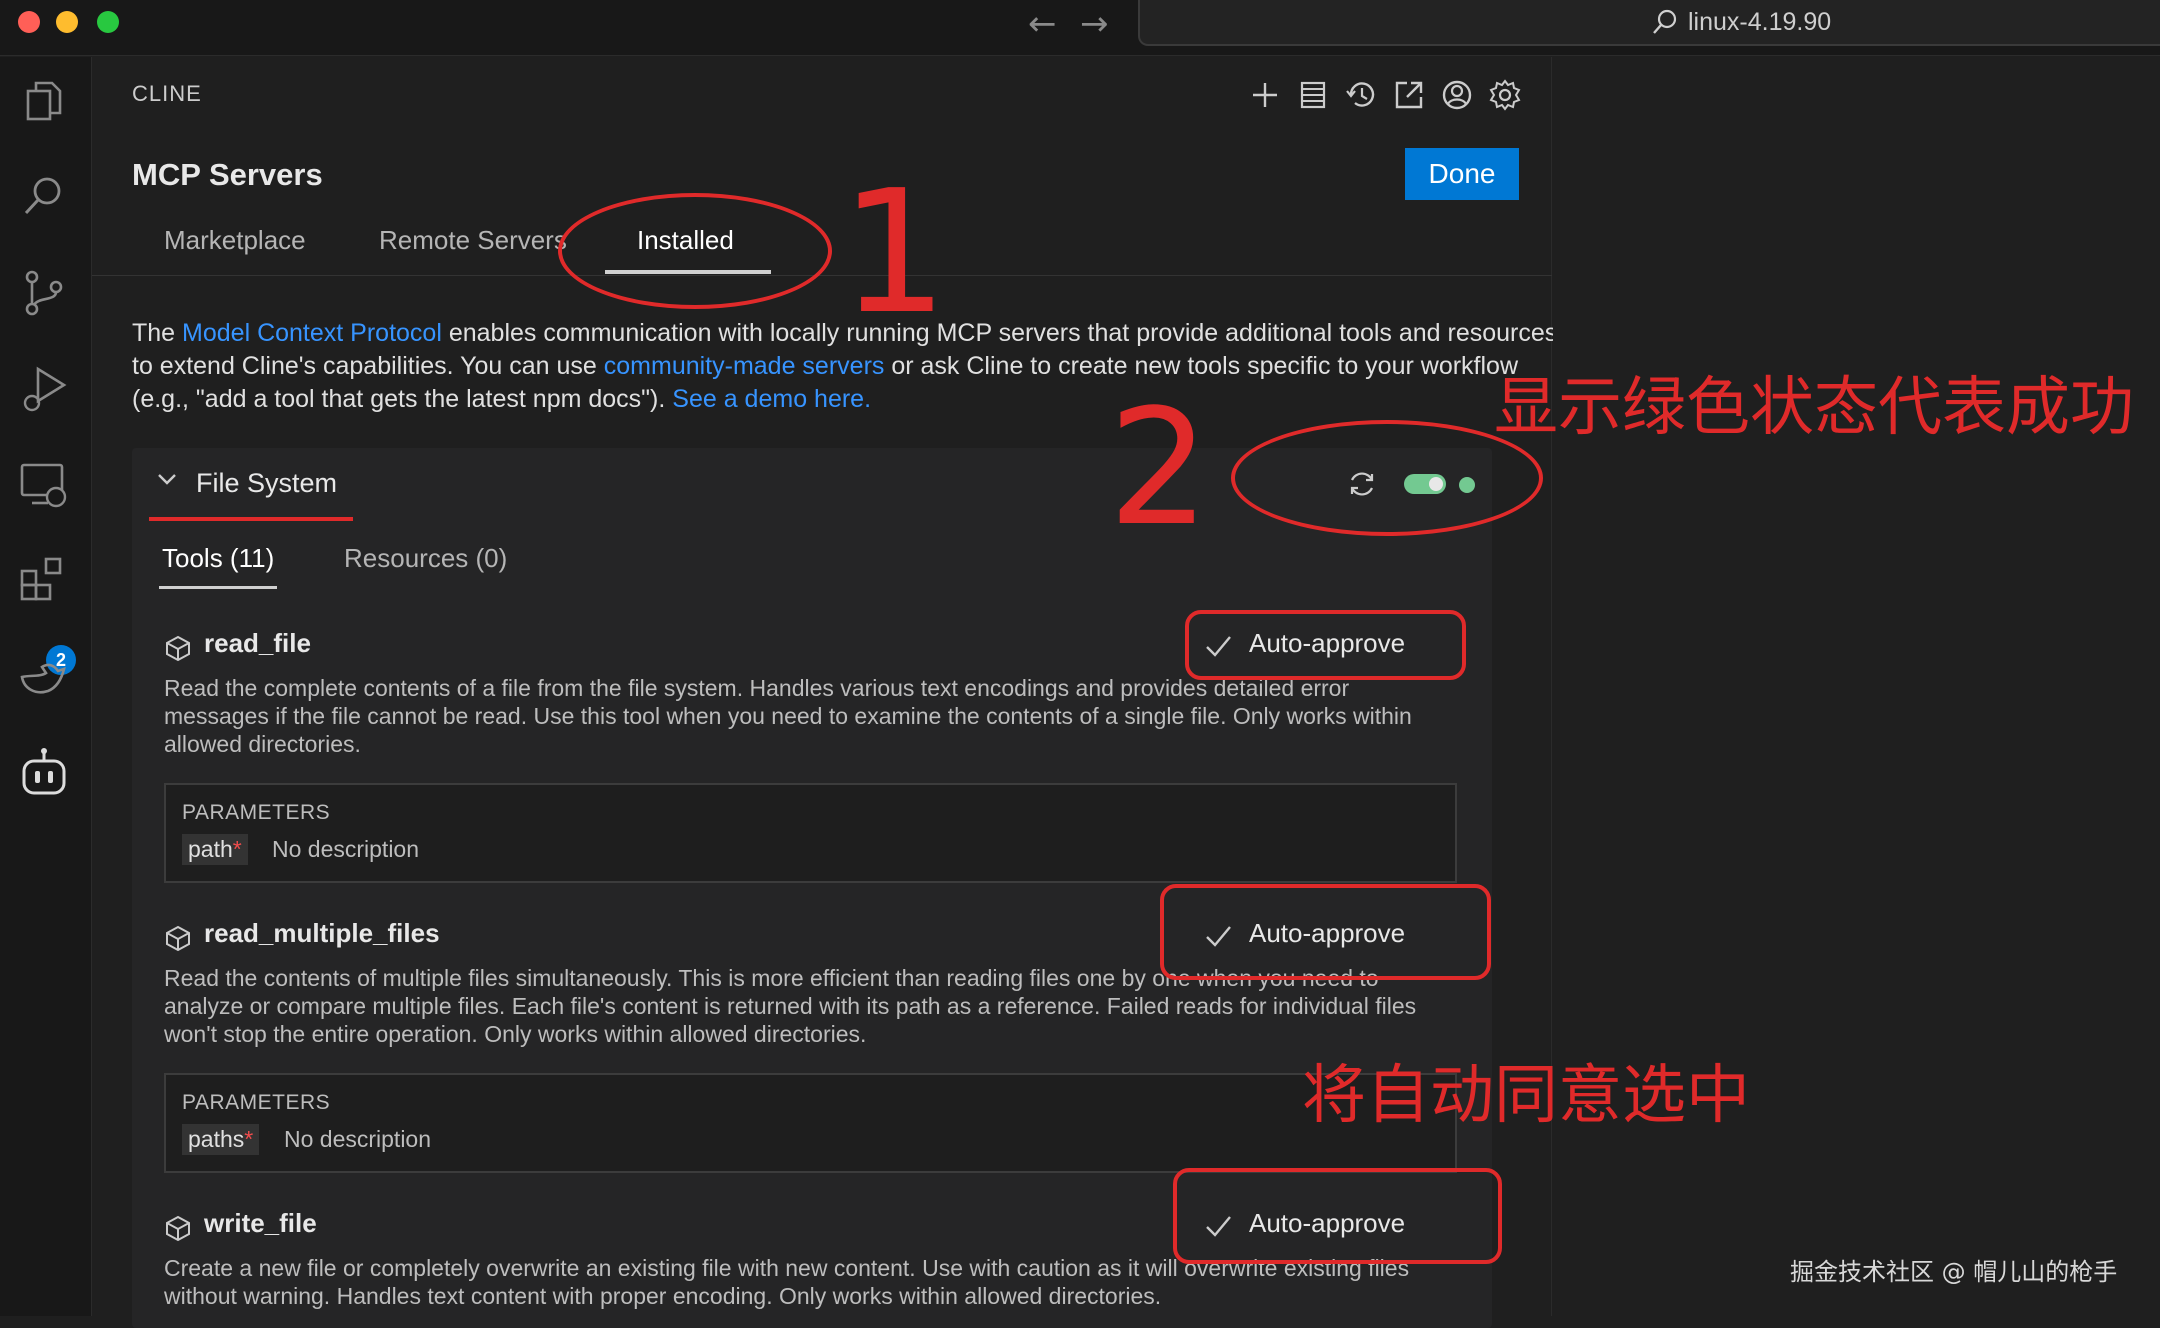 The image size is (2160, 1328). What do you see at coordinates (1265, 95) in the screenshot?
I see `new-task-plus-icon` at bounding box center [1265, 95].